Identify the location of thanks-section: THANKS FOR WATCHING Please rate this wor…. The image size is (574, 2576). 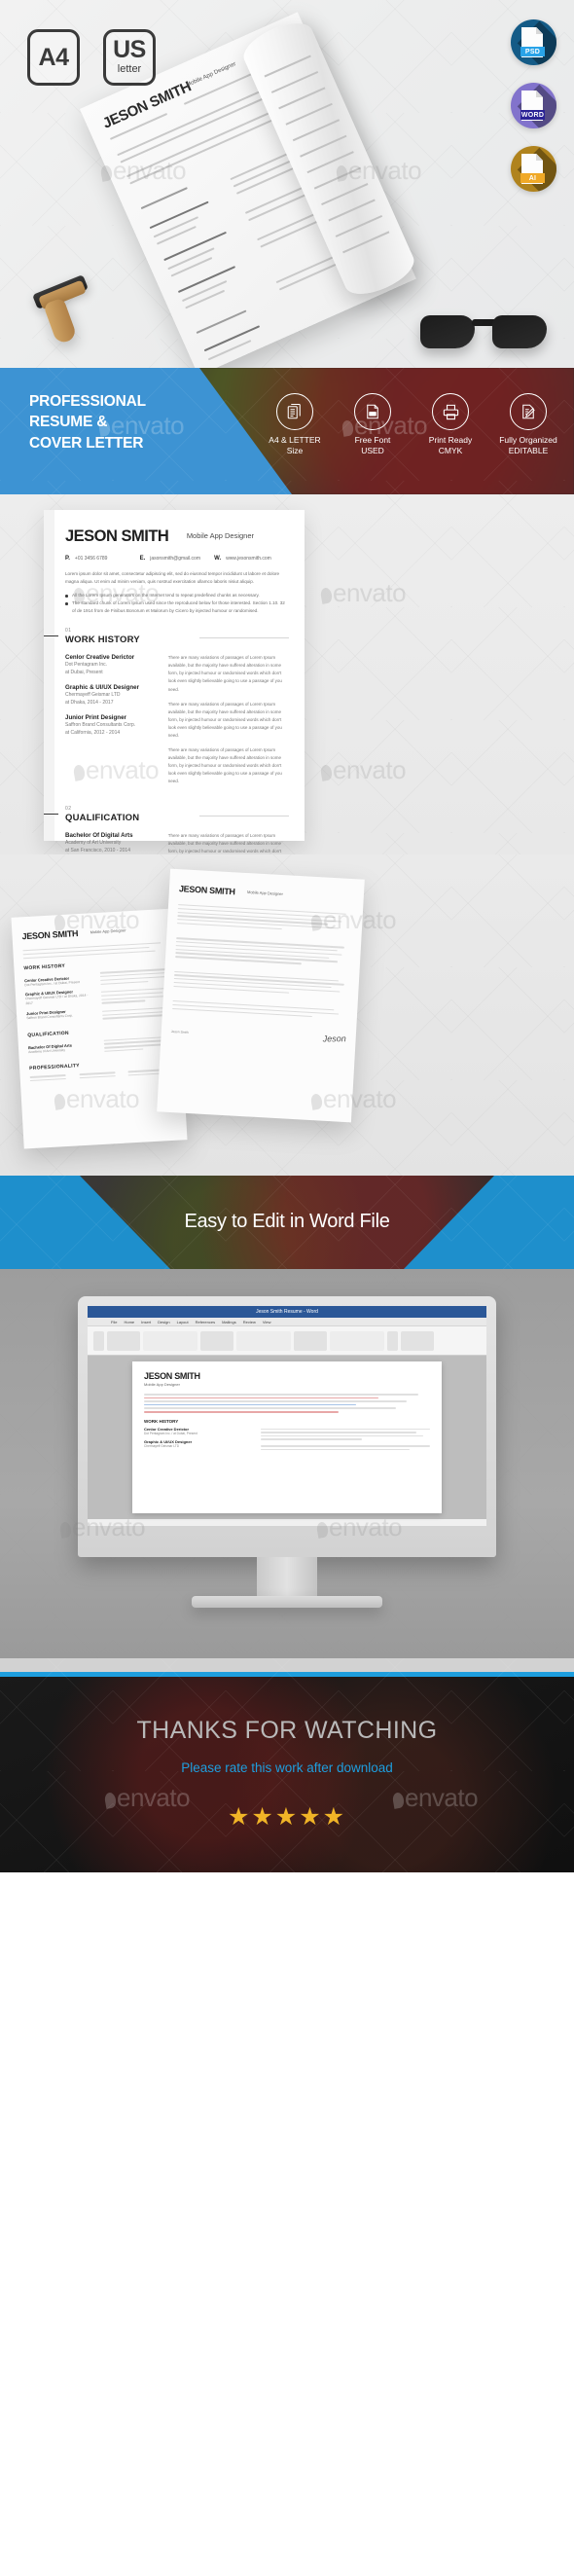
(287, 1765).